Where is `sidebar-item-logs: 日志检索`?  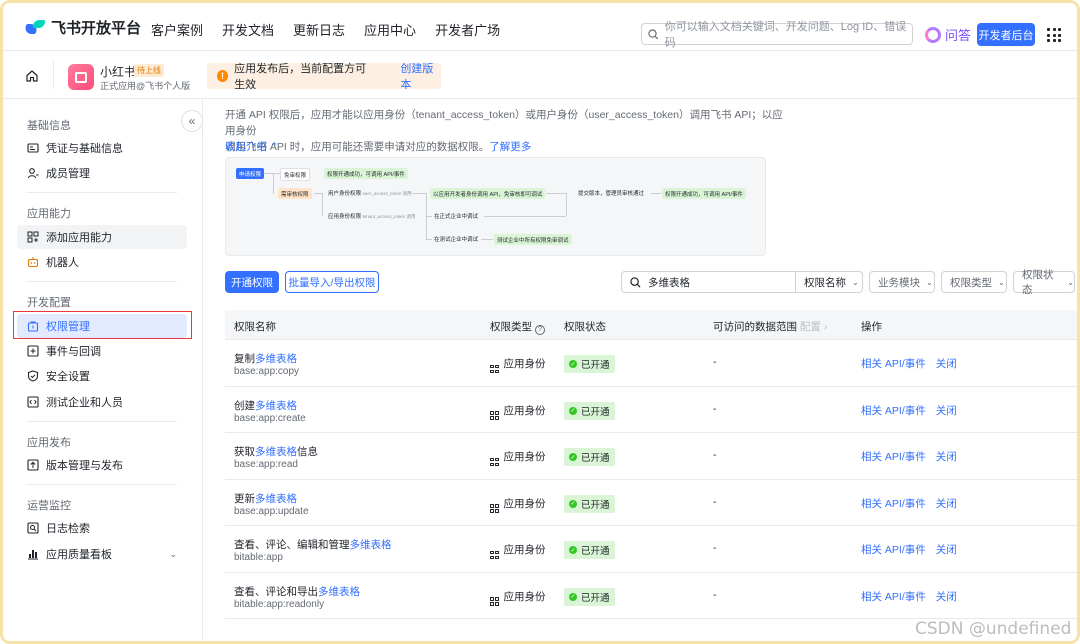 sidebar-item-logs: 日志检索 is located at coordinates (102, 528).